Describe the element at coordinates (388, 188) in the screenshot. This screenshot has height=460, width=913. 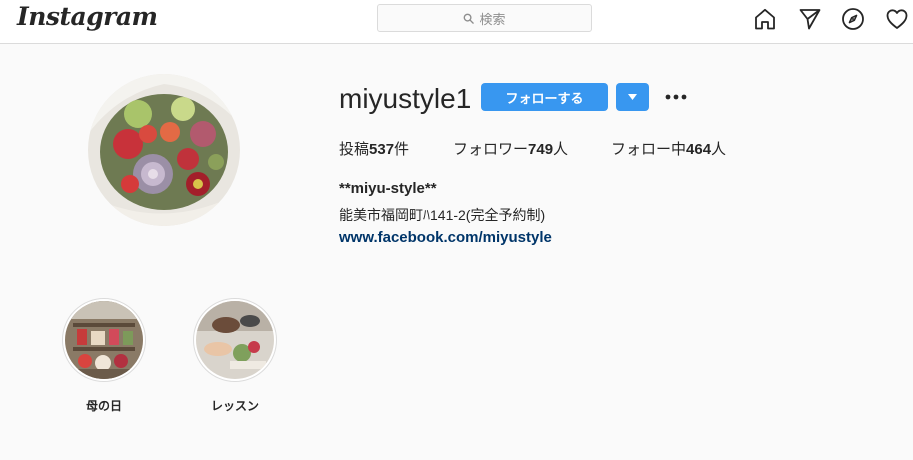
I see `bio-full-name: **miyu-style**` at that location.